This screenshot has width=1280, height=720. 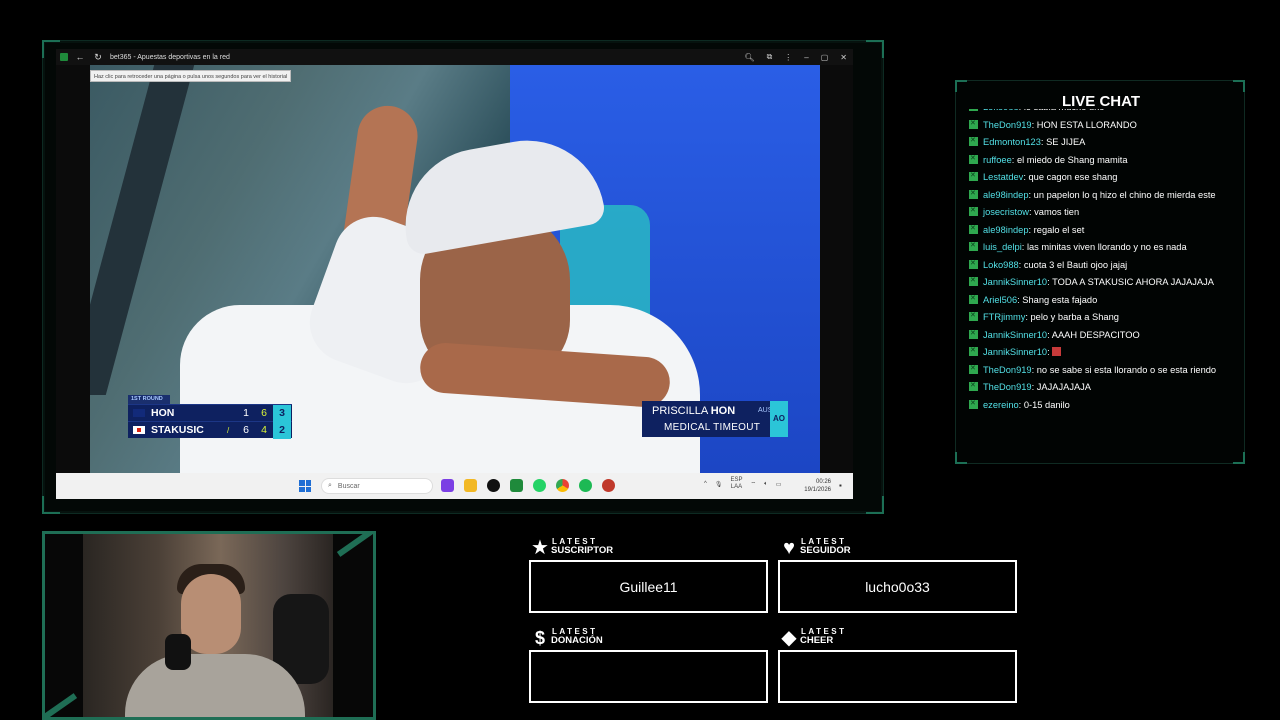 I want to click on app-icon, so click(x=608, y=485).